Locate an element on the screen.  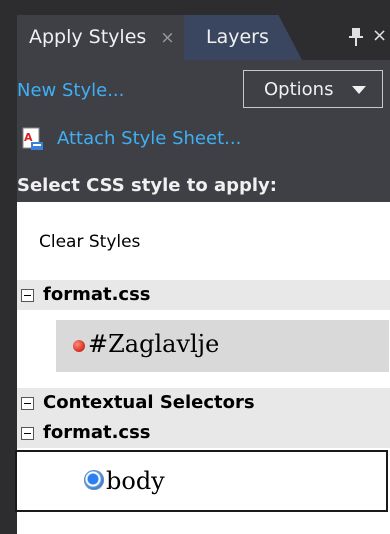
options-dropdown-button: Options is located at coordinates (313, 89).